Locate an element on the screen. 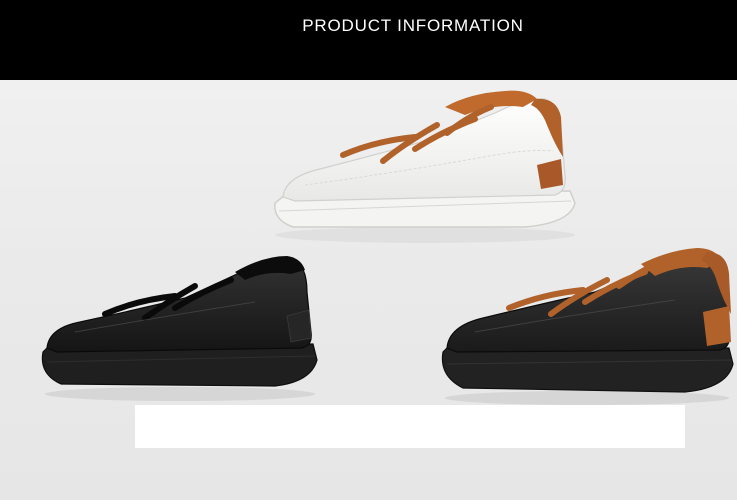 The height and width of the screenshot is (500, 737). caption-strip is located at coordinates (410, 426).